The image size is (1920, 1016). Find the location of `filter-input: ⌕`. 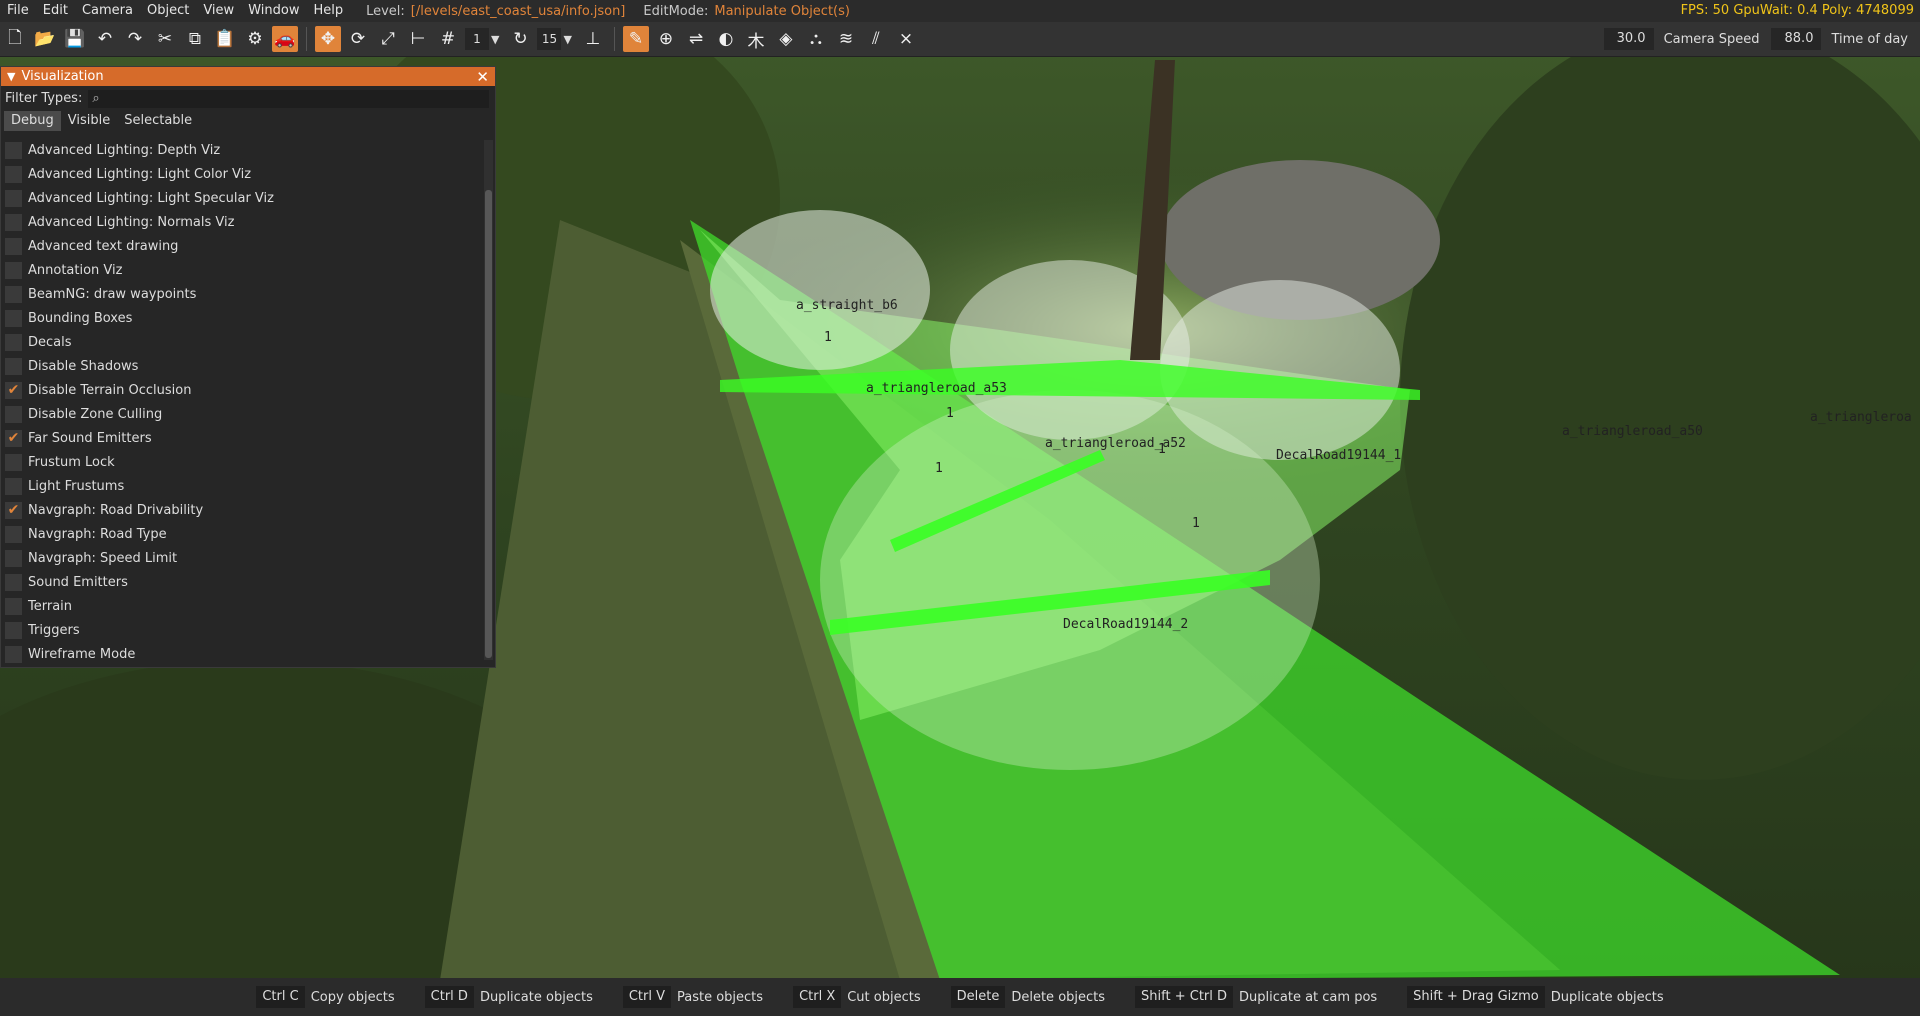

filter-input: ⌕ is located at coordinates (288, 98).